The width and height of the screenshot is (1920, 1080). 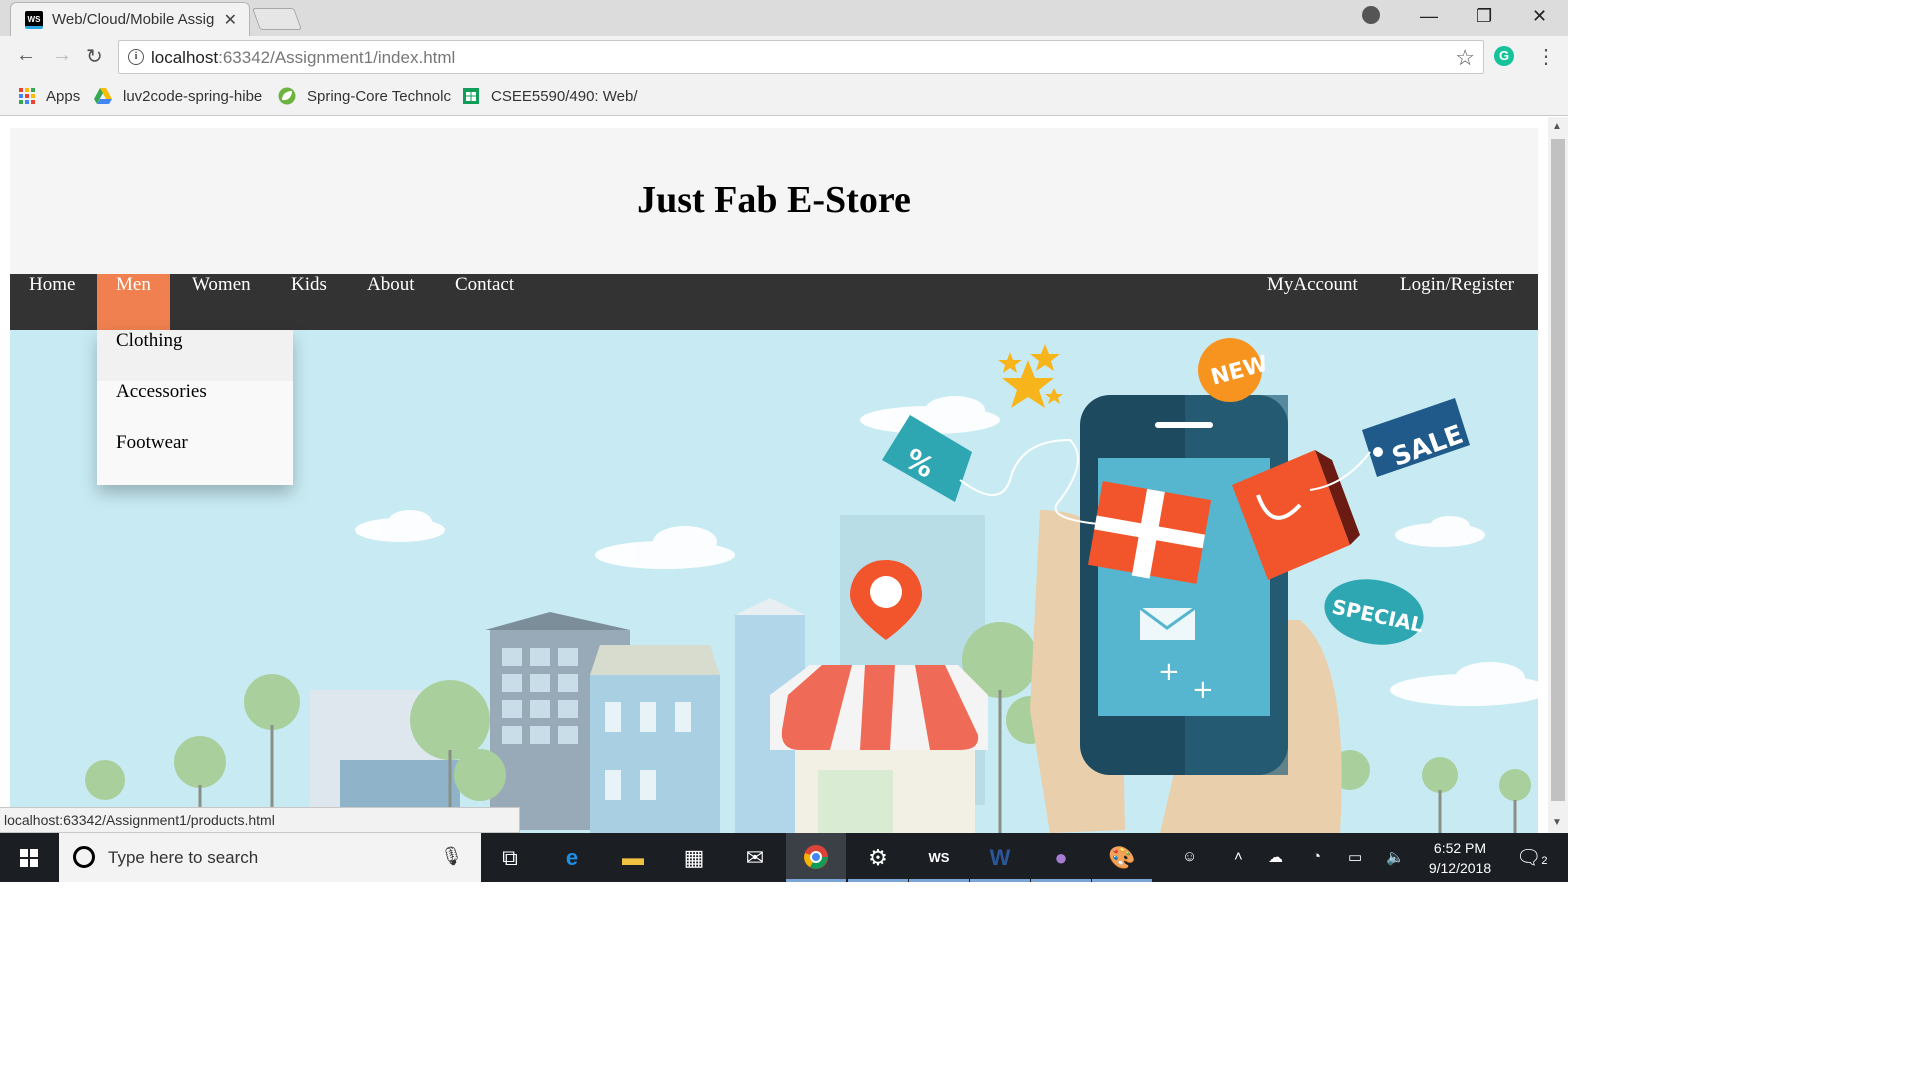 I want to click on site-title: Just Fab E-Store, so click(x=774, y=200).